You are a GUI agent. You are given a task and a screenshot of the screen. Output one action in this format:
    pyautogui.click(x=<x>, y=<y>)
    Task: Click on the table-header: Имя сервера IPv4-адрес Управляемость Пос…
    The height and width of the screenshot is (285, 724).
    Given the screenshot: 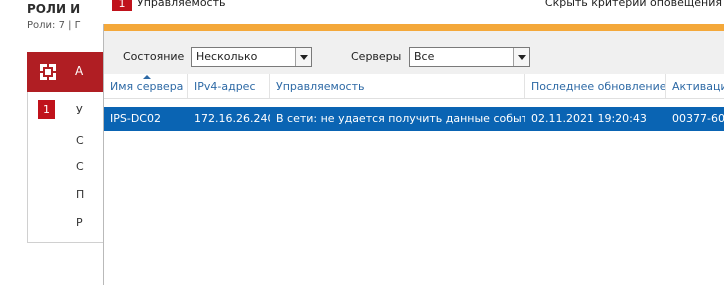 What is the action you would take?
    pyautogui.click(x=414, y=86)
    